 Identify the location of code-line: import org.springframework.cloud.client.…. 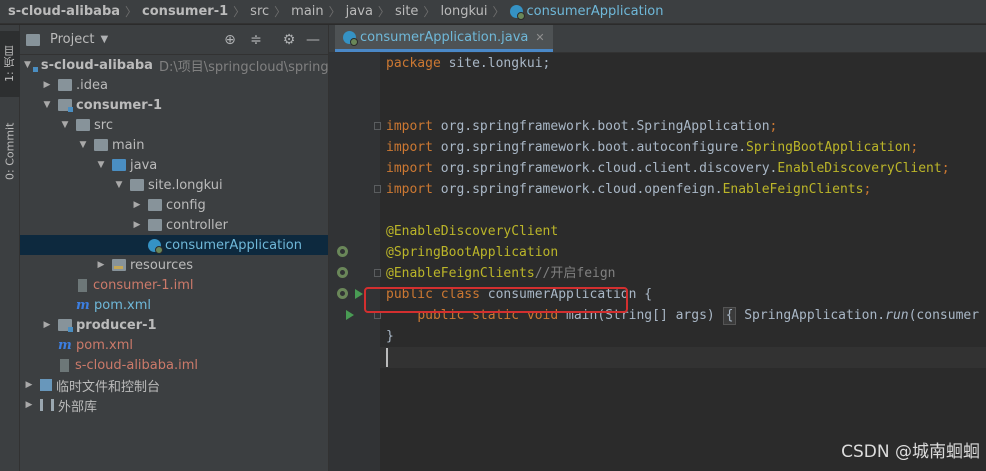
(668, 168).